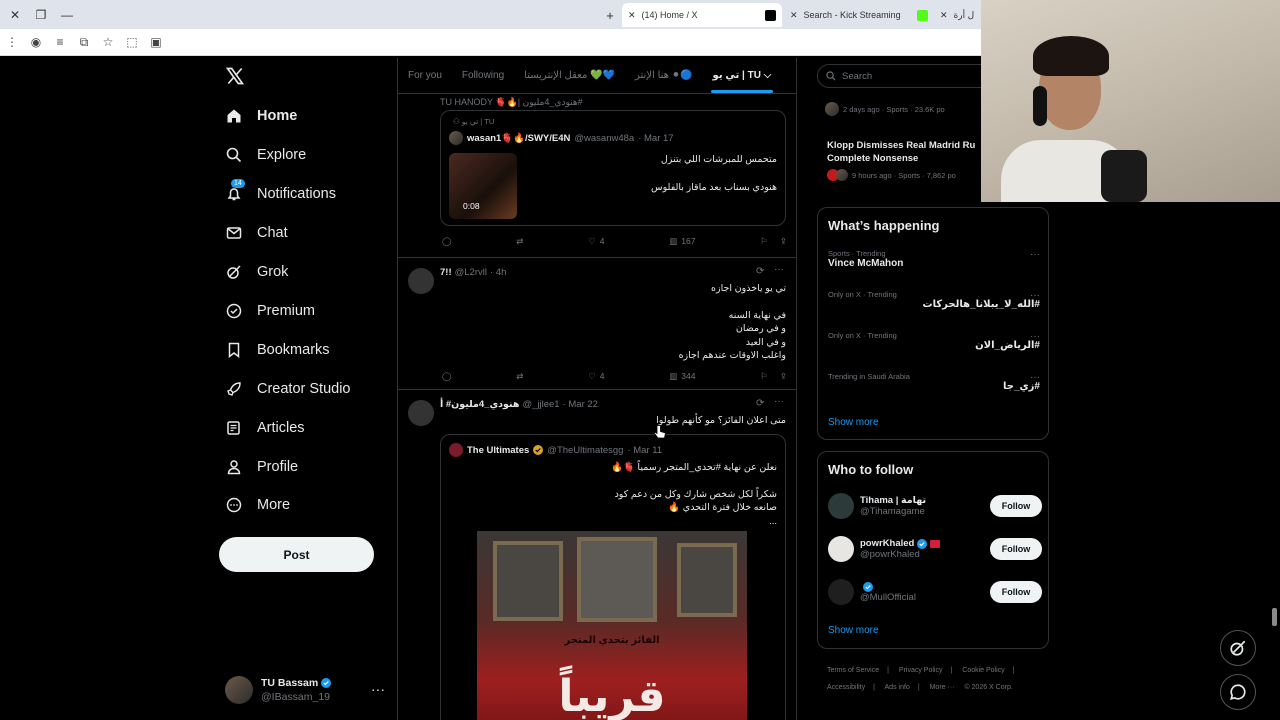 This screenshot has height=720, width=1280. Describe the element at coordinates (234, 428) in the screenshot. I see `articles-icon` at that location.